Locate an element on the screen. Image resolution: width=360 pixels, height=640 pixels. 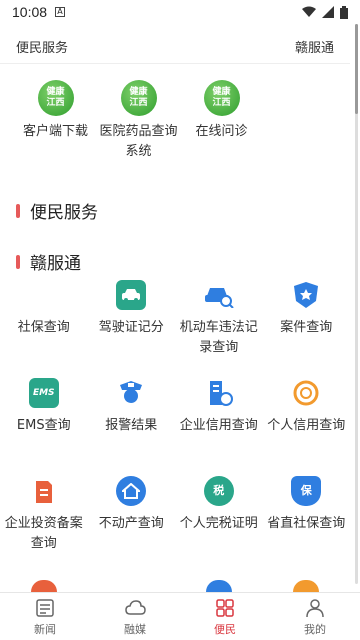
app-row: 健康 江西 客户端下载 健康 江西 医院药品查询系统 健康 江西 在线问诊 is located at coordinates (175, 121).